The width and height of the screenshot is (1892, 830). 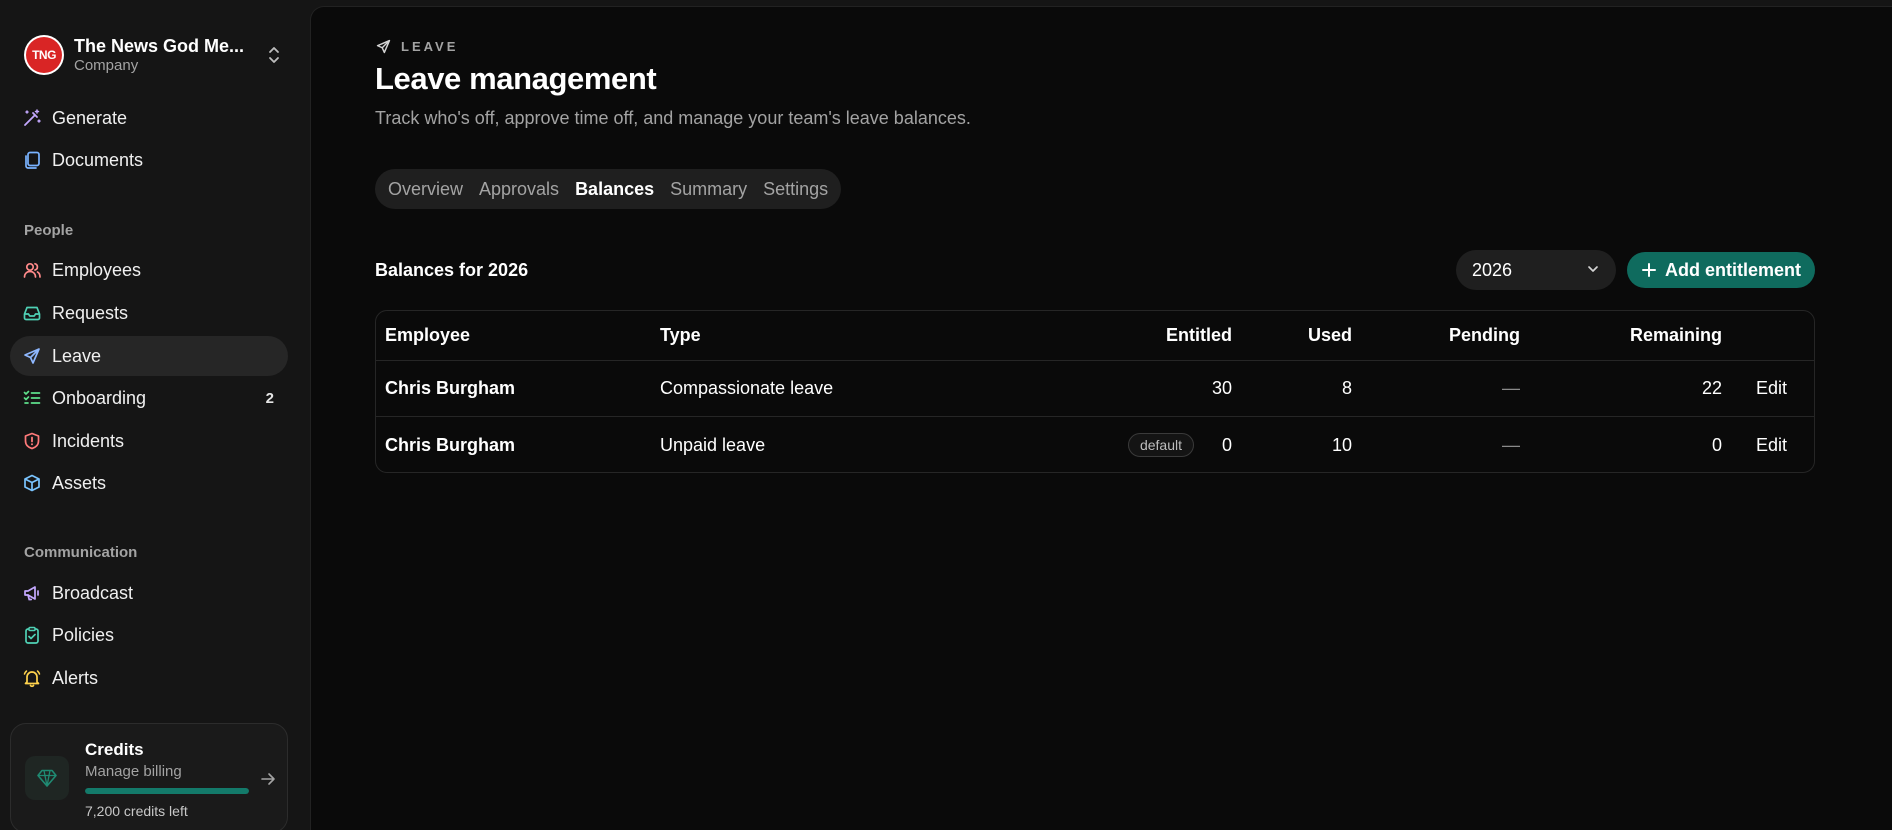 I want to click on org-logo-text: TNG, so click(x=44, y=55).